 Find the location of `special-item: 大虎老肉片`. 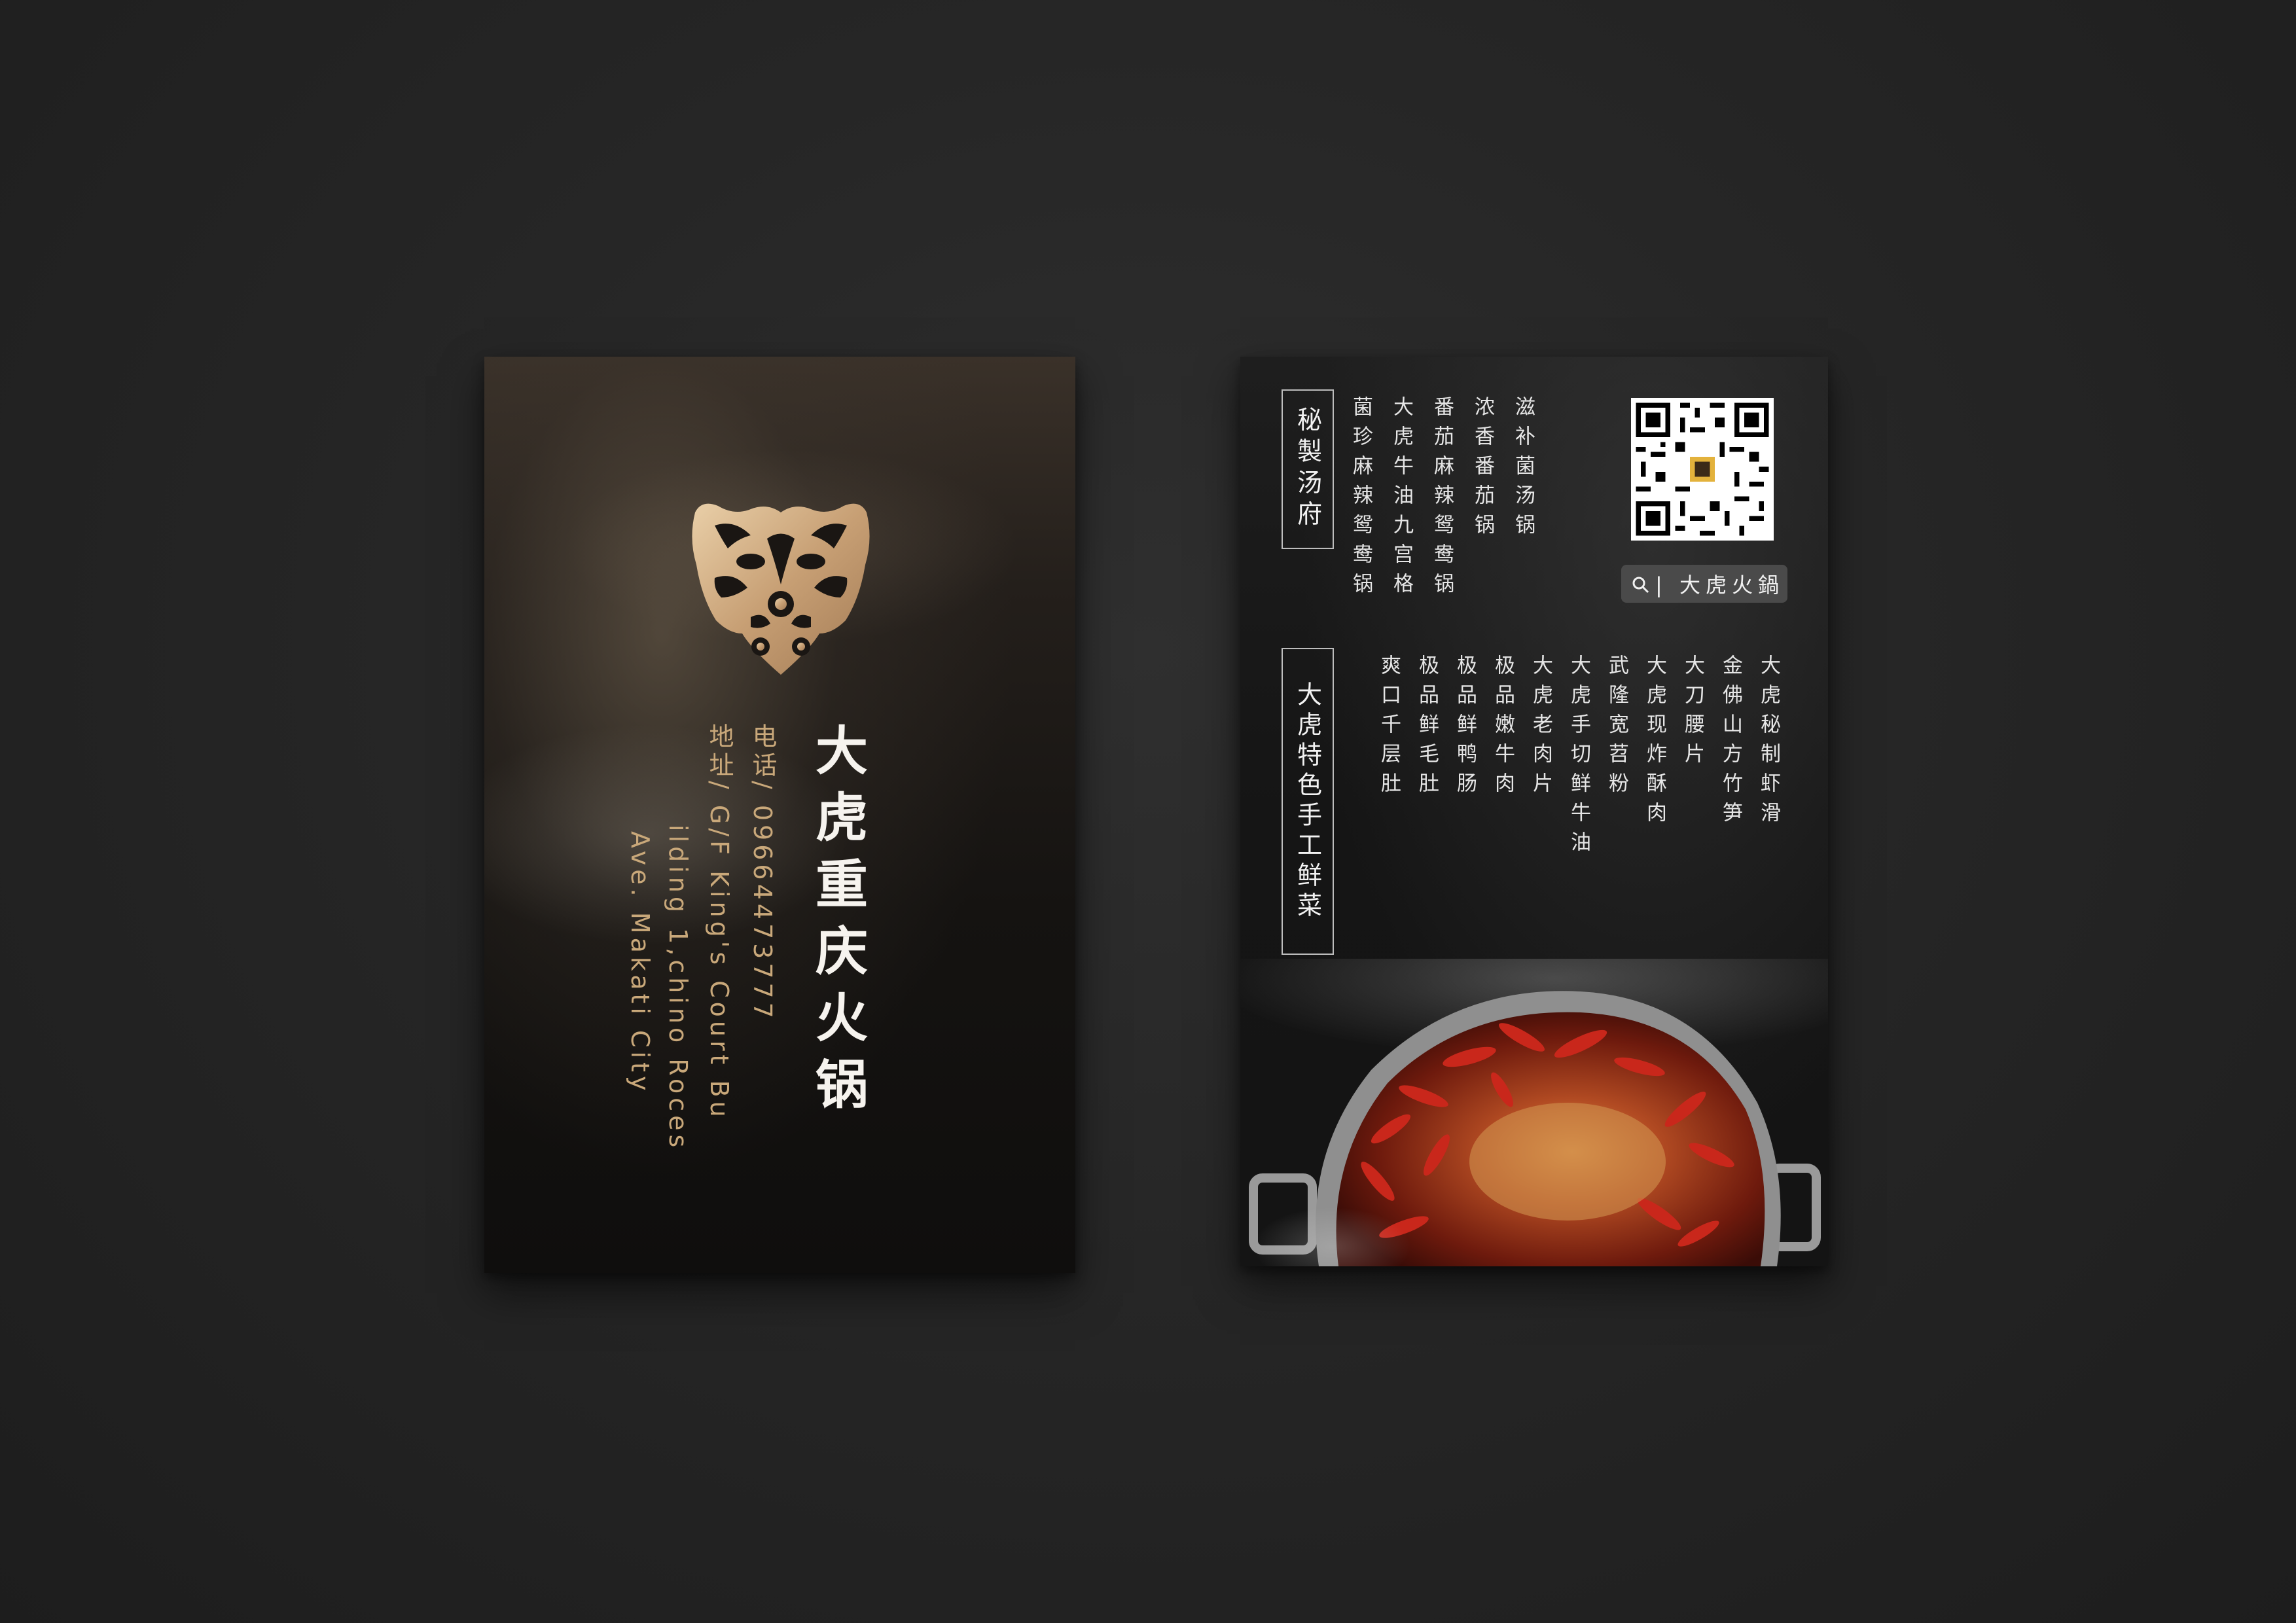

special-item: 大虎老肉片 is located at coordinates (1540, 728).